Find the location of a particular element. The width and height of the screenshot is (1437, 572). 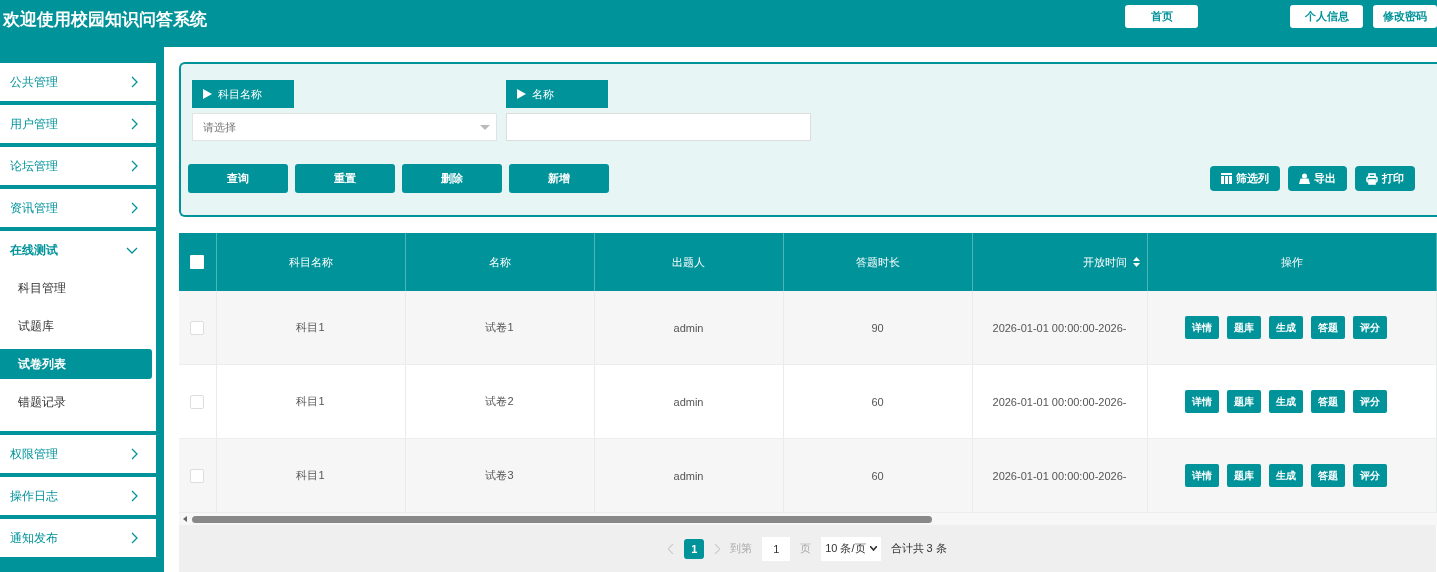

page-input: 1 is located at coordinates (776, 548).